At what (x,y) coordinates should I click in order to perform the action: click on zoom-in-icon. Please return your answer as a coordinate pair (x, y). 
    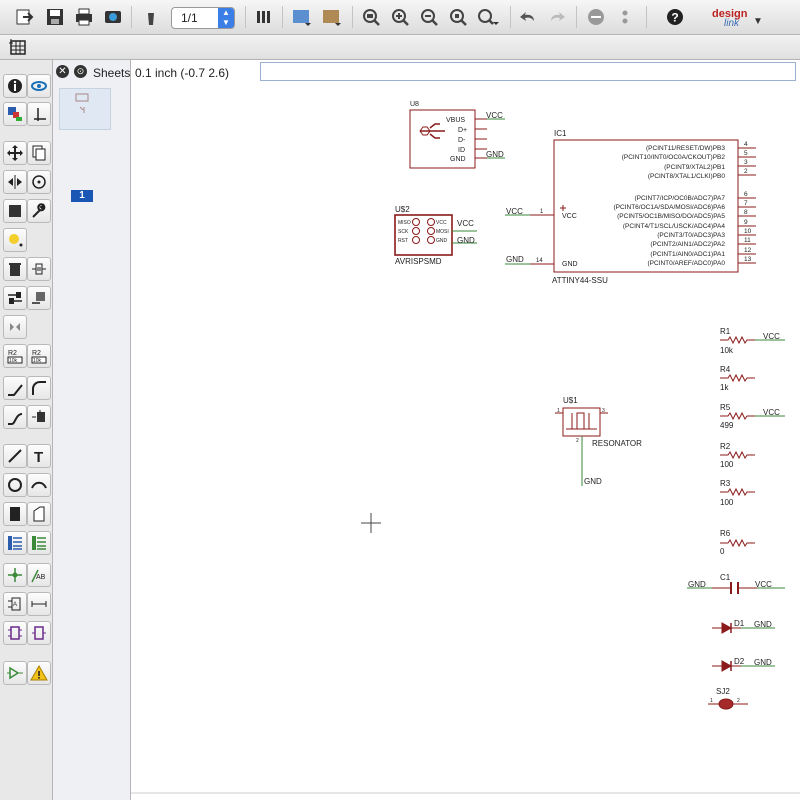
    Looking at the image, I should click on (400, 17).